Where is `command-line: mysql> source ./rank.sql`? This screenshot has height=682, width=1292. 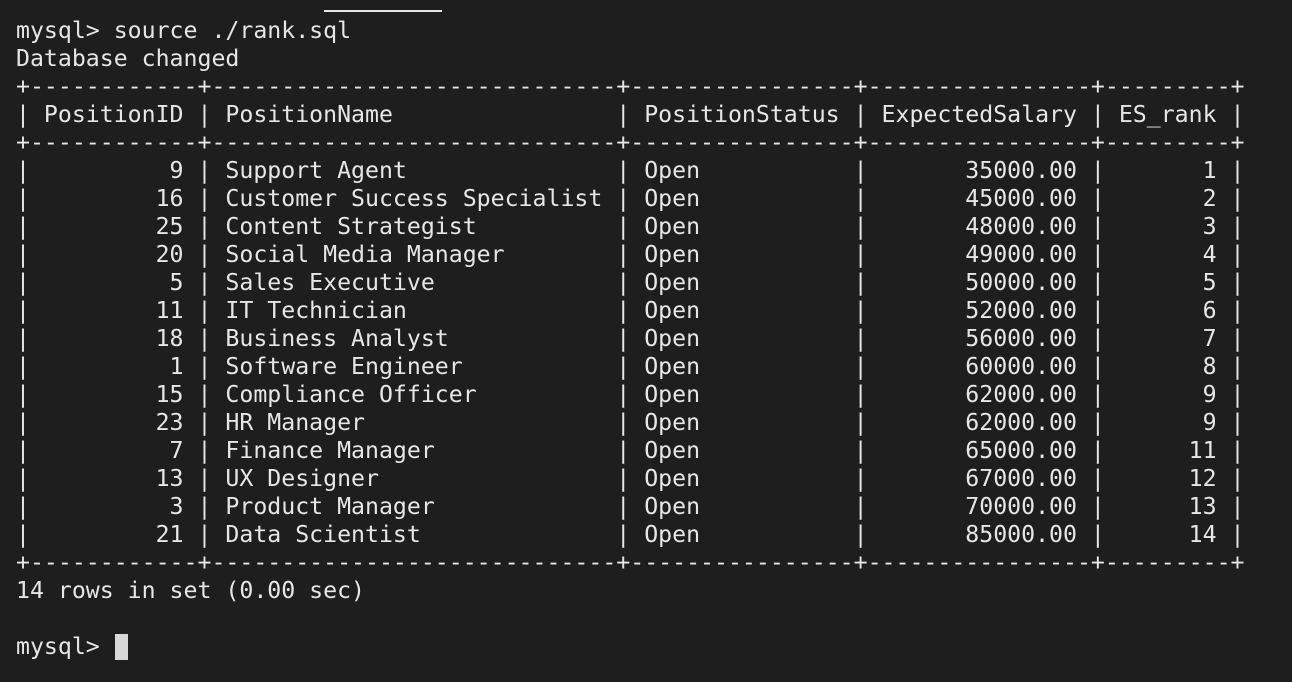 command-line: mysql> source ./rank.sql is located at coordinates (184, 30).